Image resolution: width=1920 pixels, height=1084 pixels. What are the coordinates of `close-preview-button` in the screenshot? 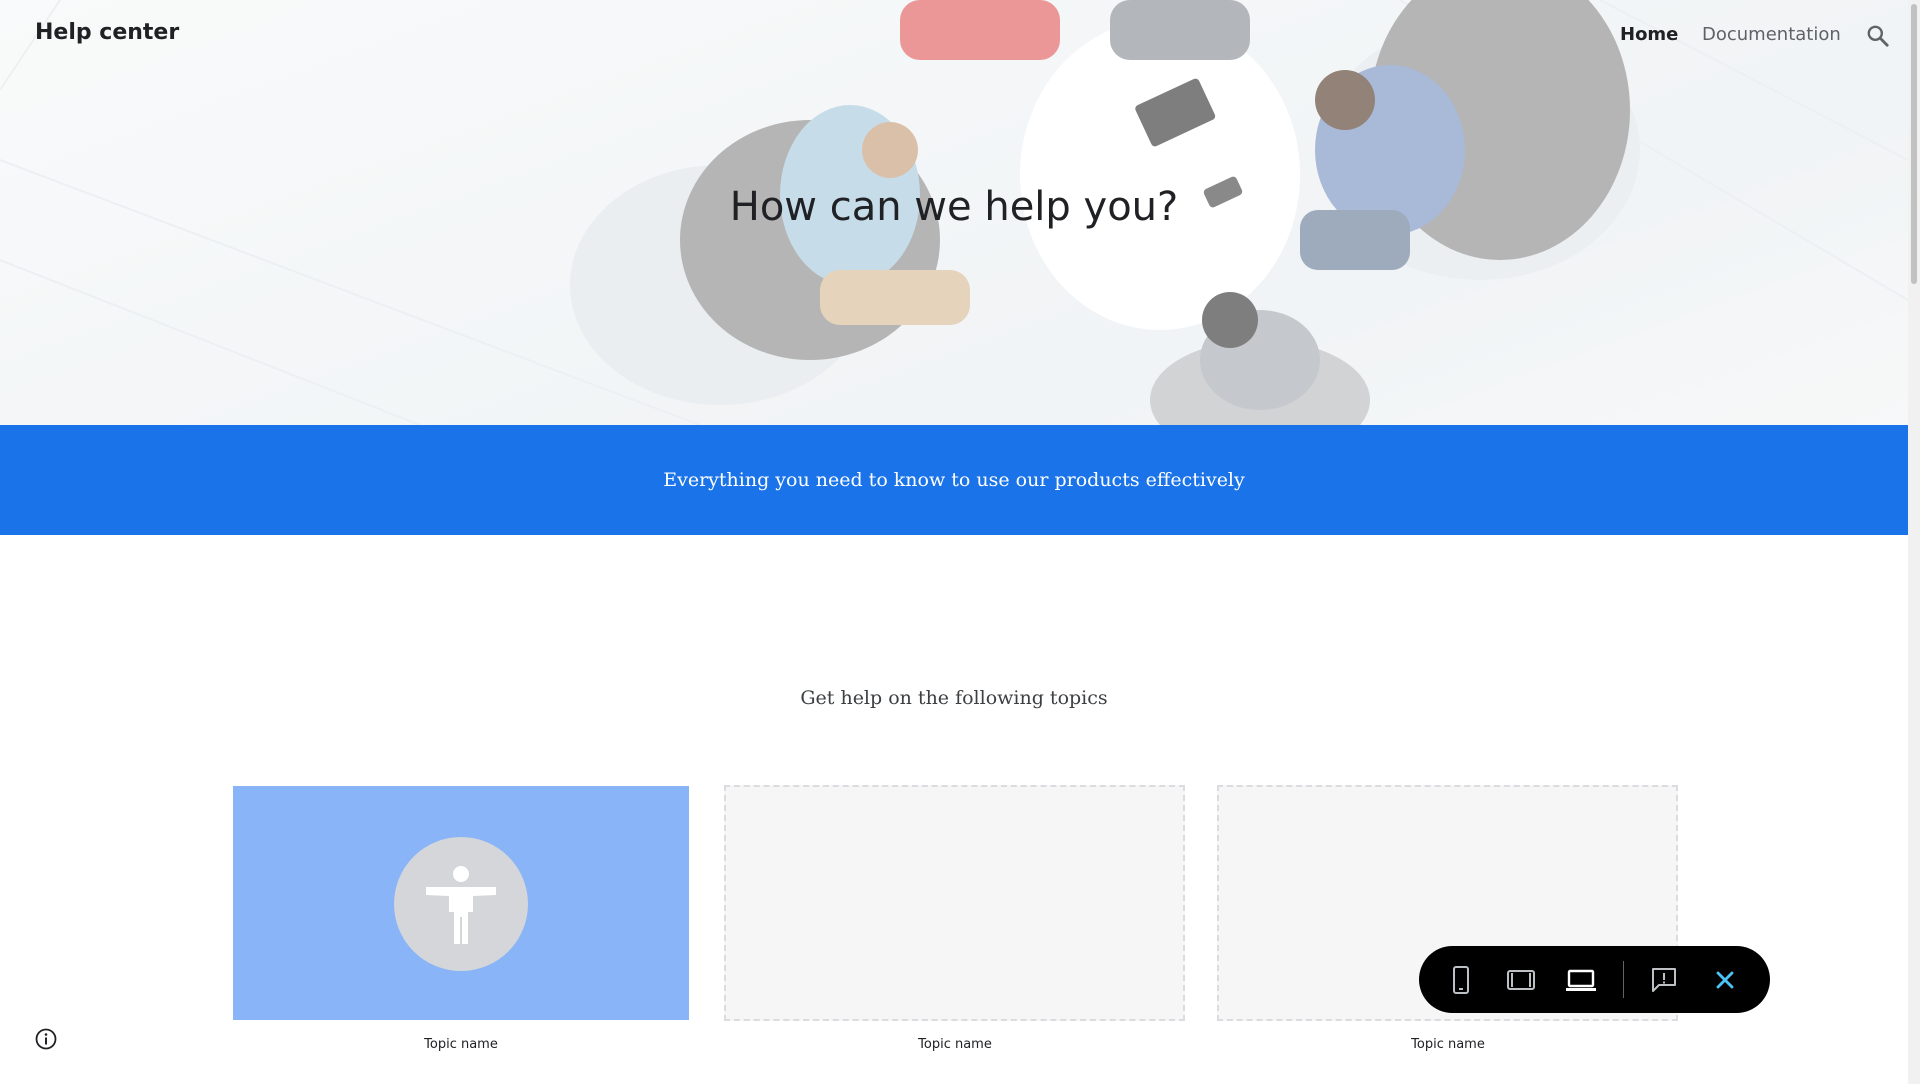 It's located at (1725, 980).